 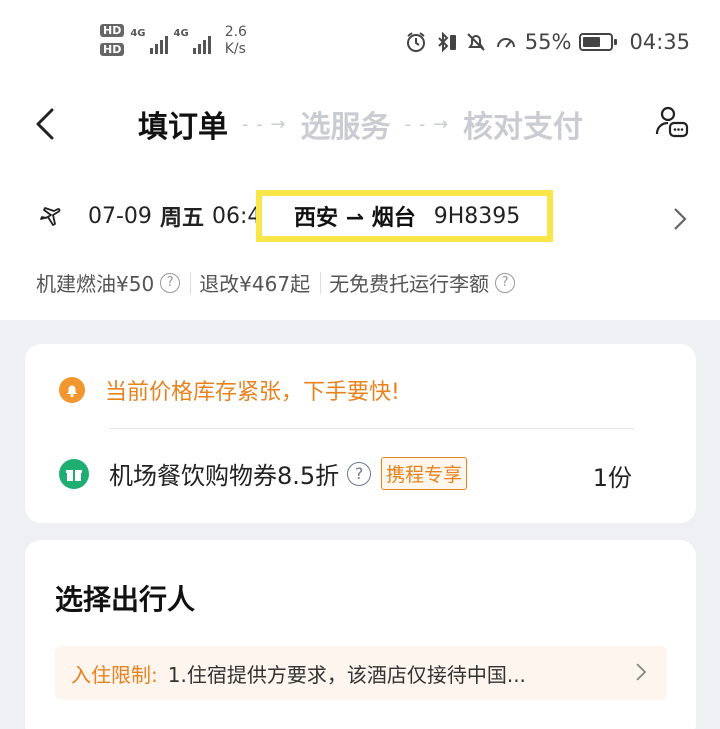 What do you see at coordinates (235, 32) in the screenshot?
I see `speed-value: 2.6` at bounding box center [235, 32].